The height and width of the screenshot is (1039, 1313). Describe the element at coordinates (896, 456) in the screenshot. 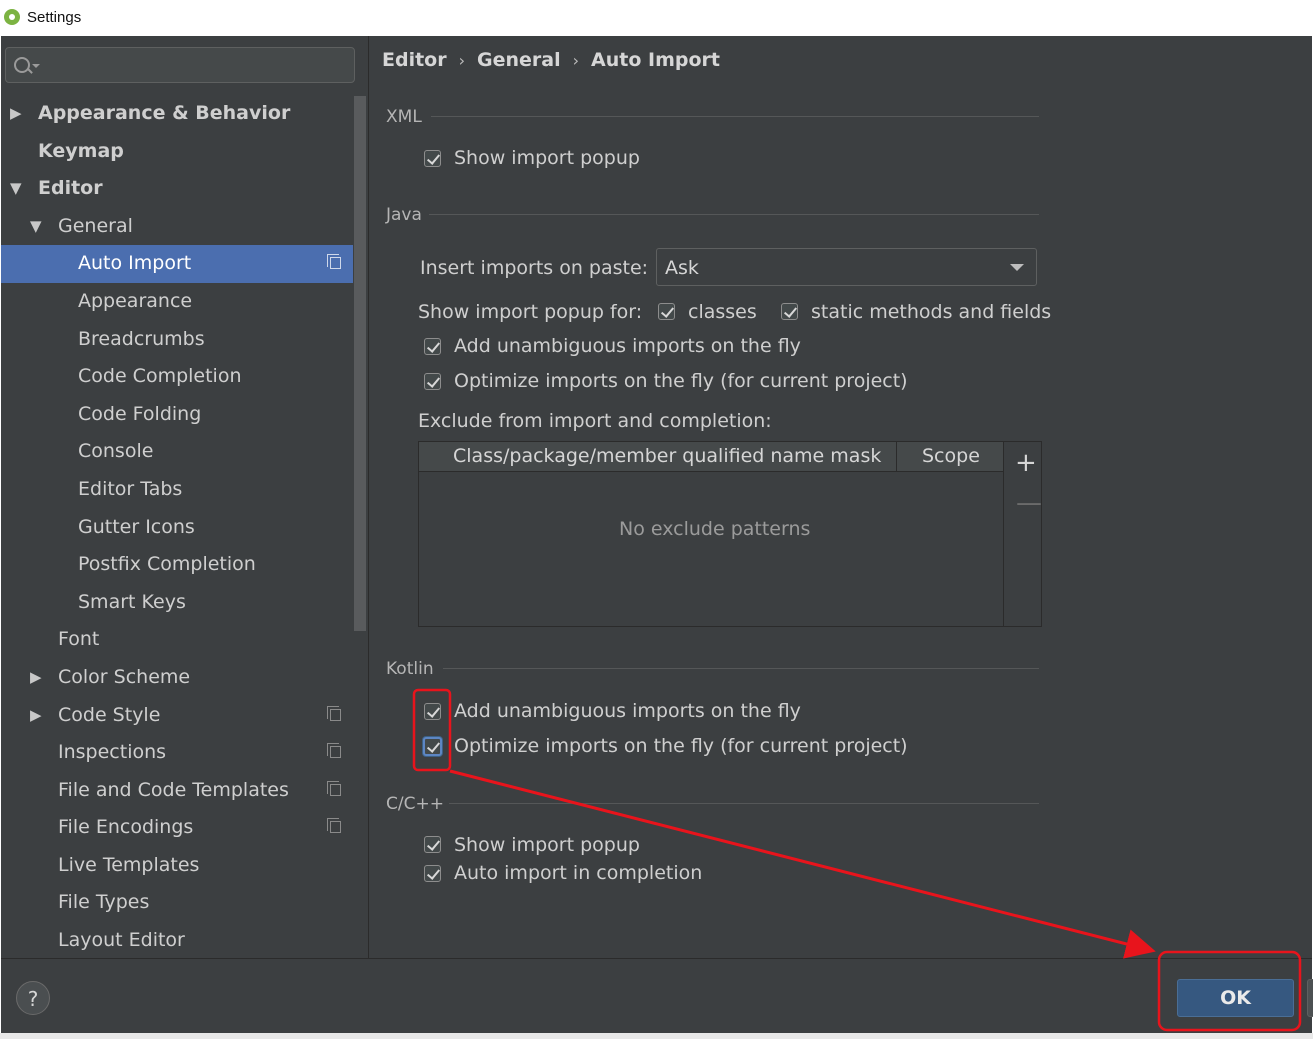

I see `column-divider` at that location.